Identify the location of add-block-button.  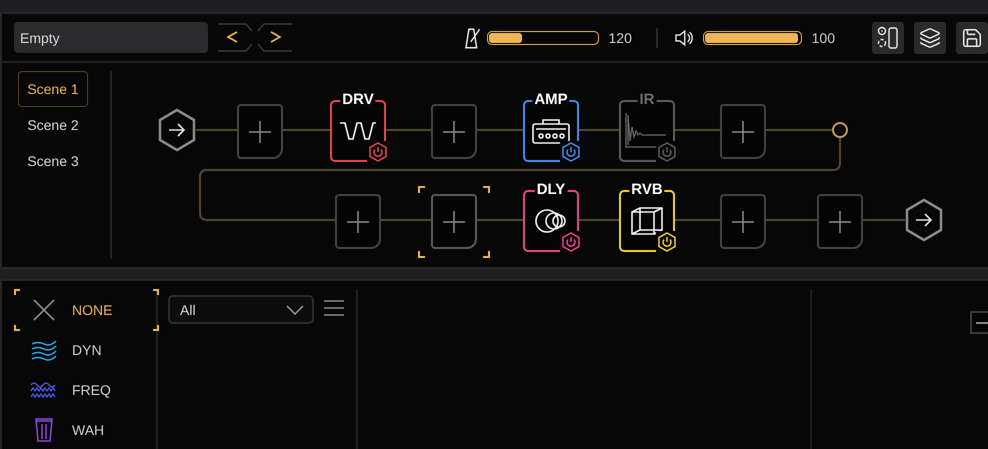
(454, 221).